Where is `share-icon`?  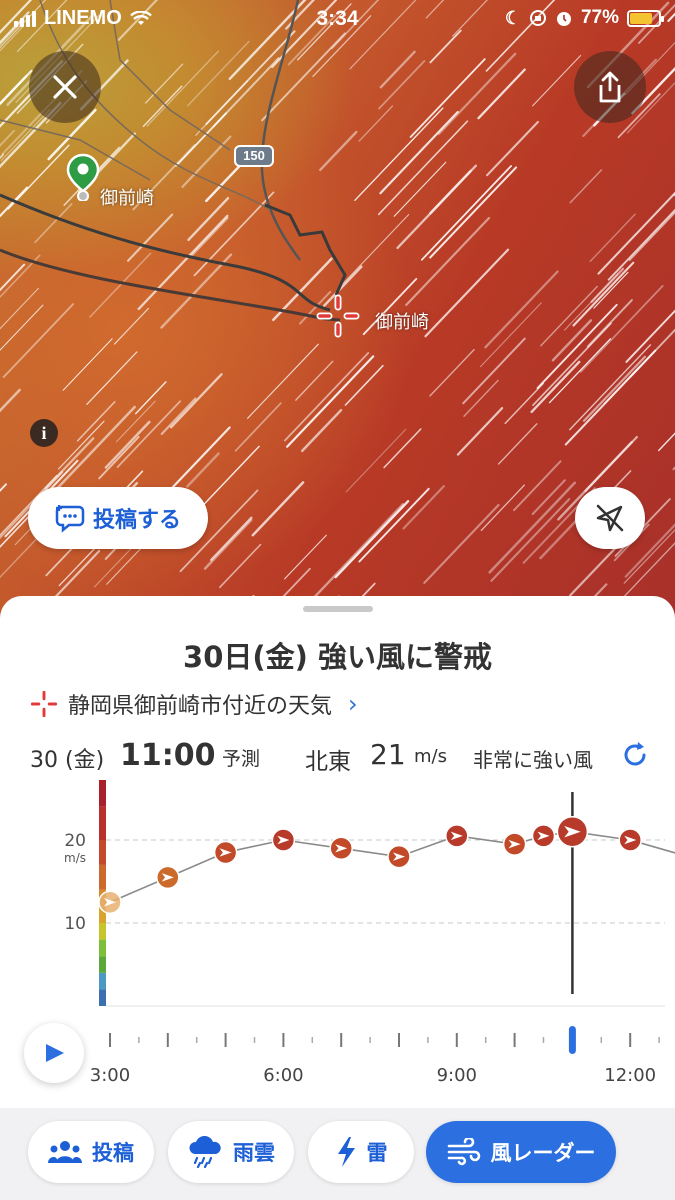
share-icon is located at coordinates (610, 87).